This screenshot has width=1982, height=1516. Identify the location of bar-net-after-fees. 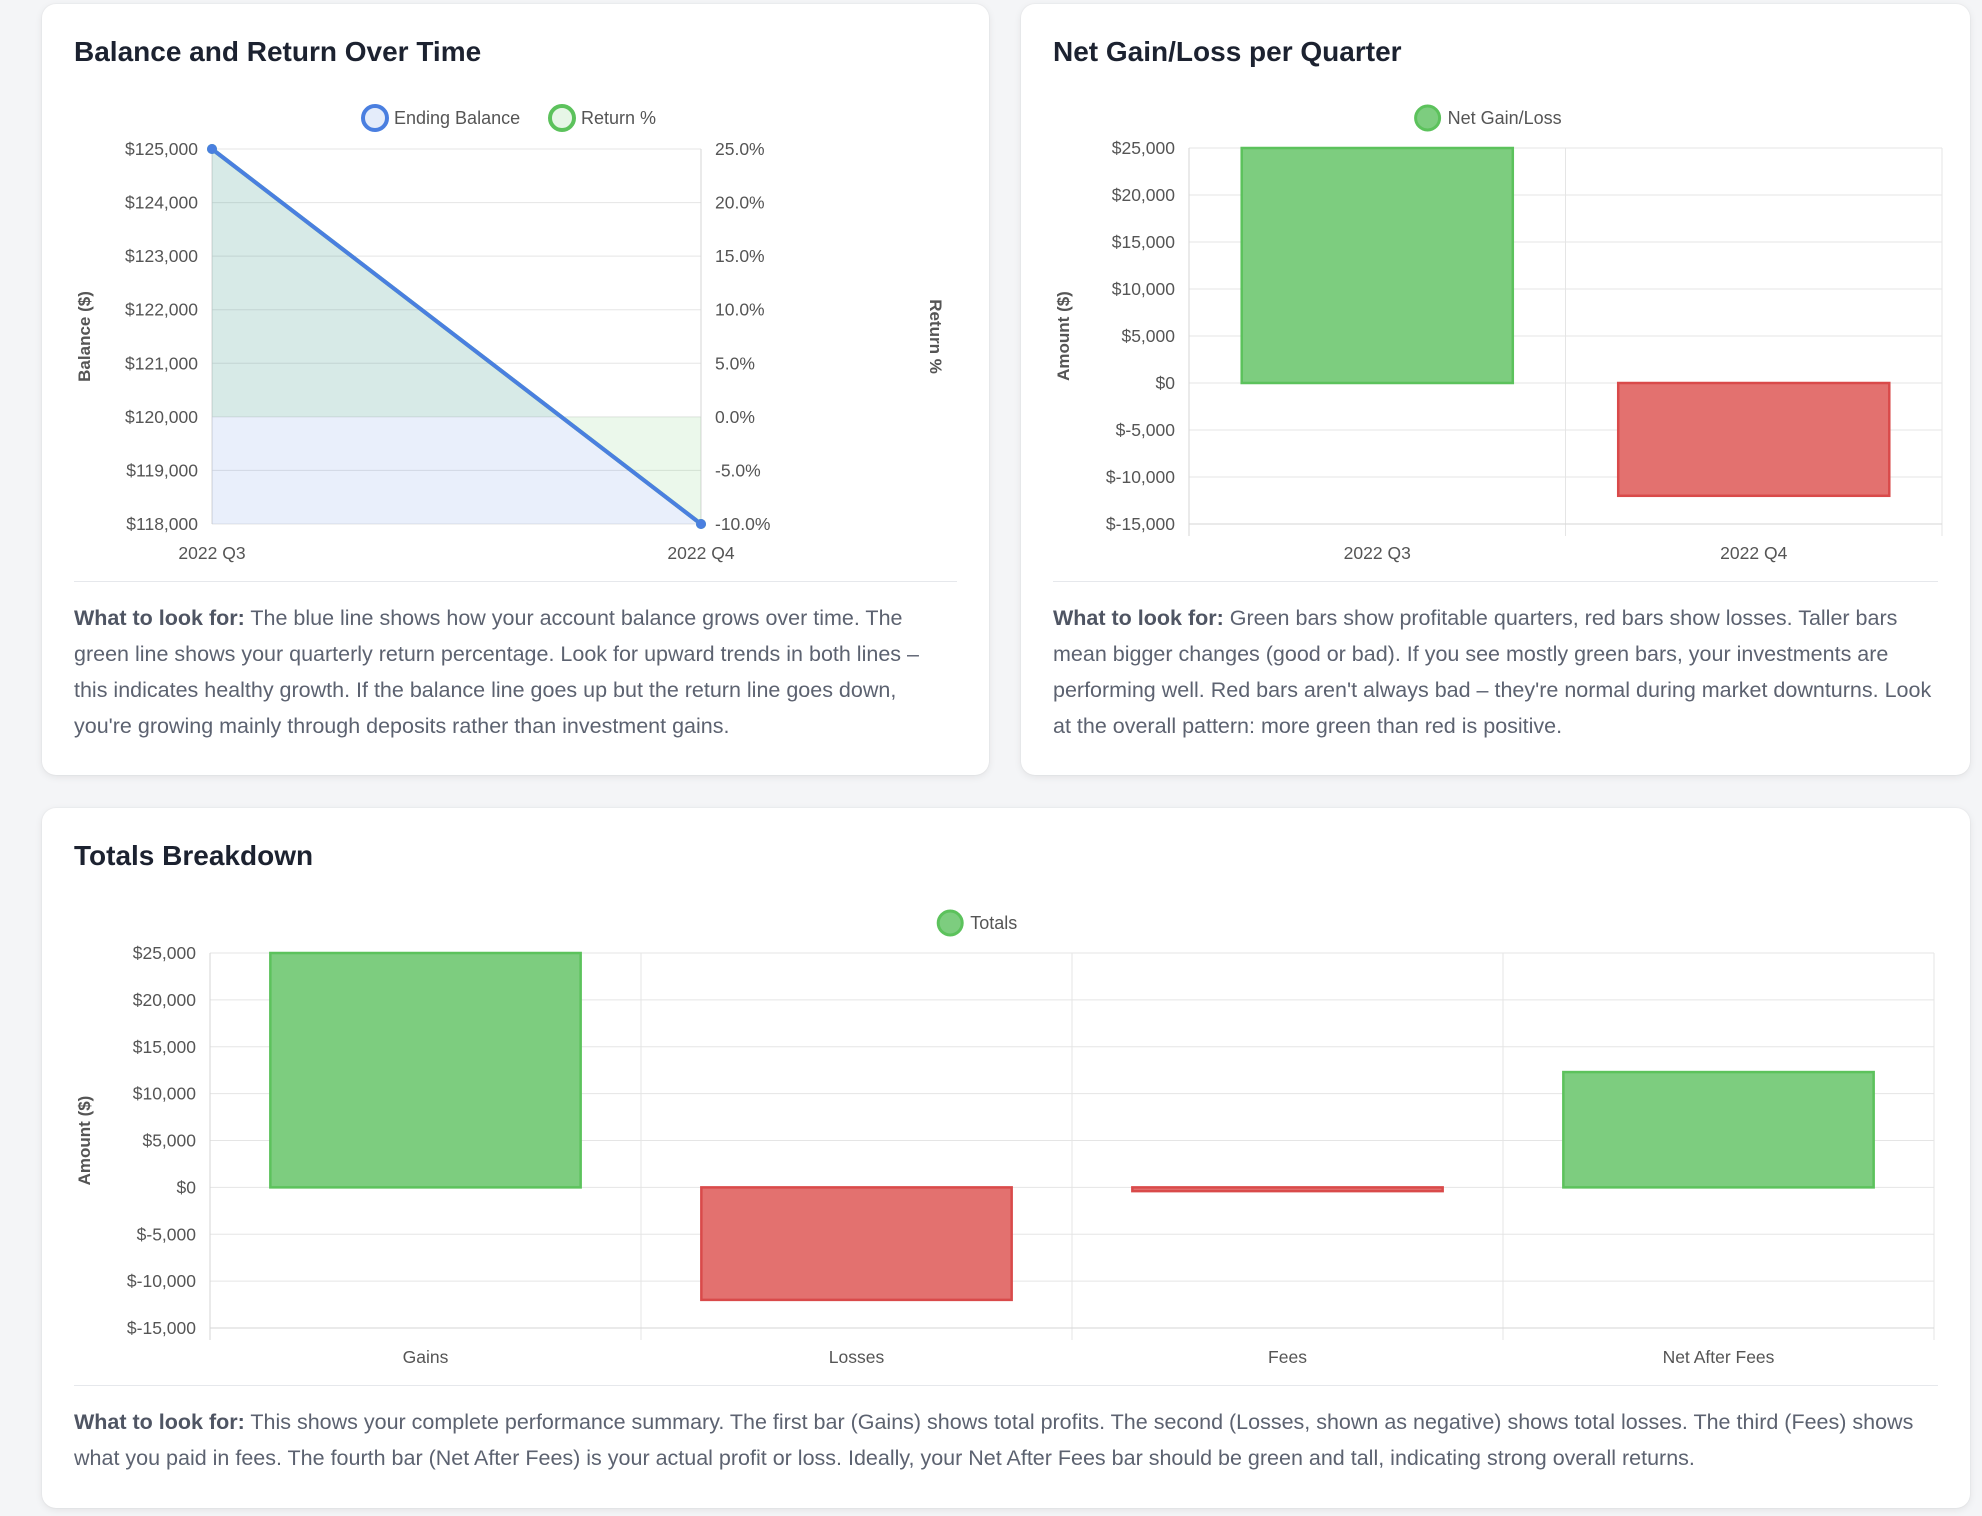
(1718, 1129).